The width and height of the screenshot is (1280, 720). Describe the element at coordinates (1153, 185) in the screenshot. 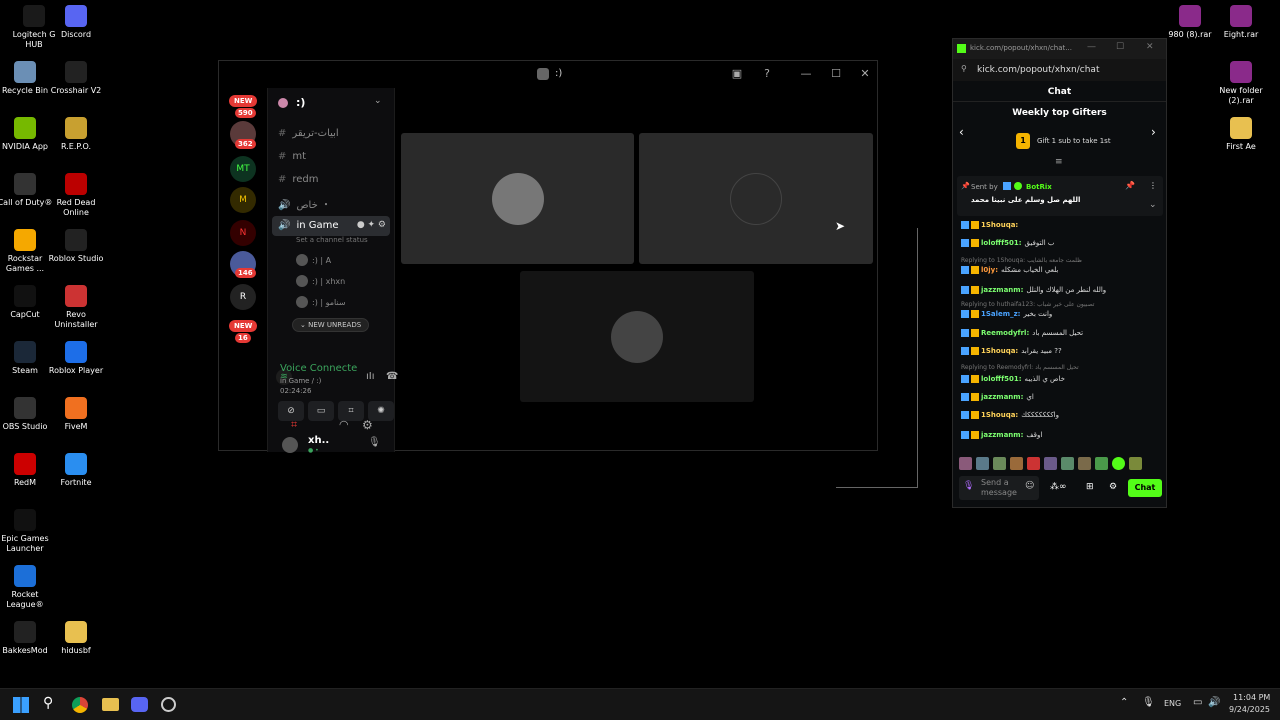

I see `more-icon: ⋮` at that location.